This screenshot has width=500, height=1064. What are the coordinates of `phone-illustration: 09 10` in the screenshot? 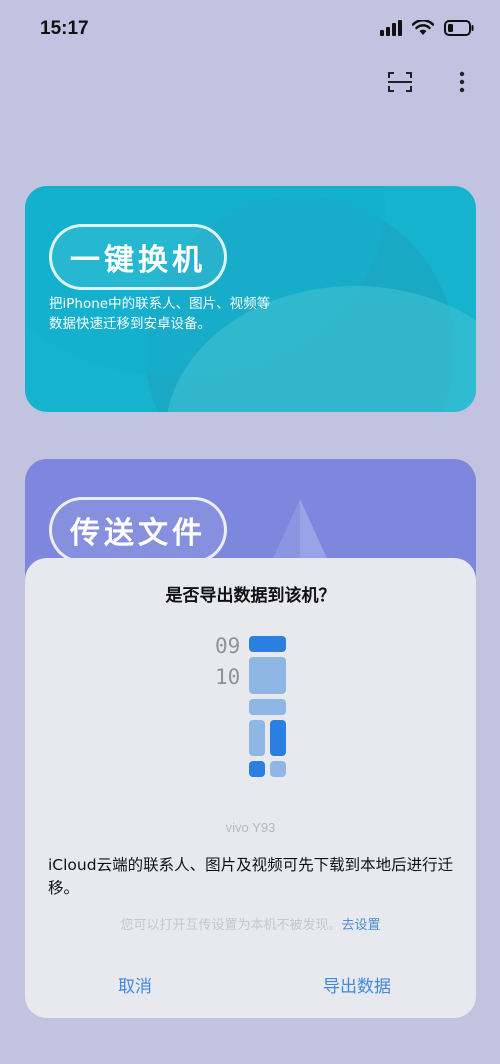 It's located at (255, 706).